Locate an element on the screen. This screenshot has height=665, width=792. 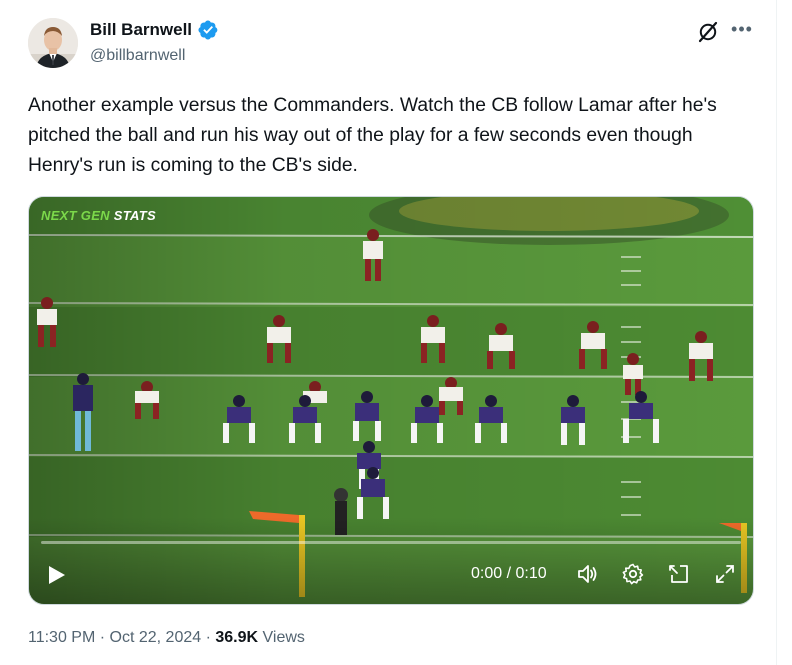
more-options-button: ••• is located at coordinates (742, 32).